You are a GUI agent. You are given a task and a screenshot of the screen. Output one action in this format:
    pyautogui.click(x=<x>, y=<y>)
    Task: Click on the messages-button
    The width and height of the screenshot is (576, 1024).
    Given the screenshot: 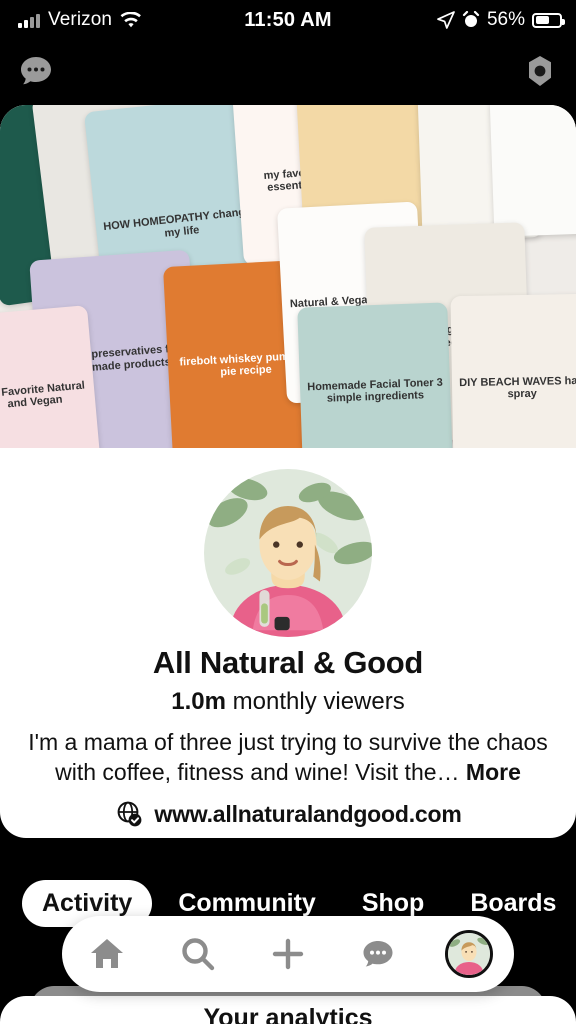 What is the action you would take?
    pyautogui.click(x=36, y=71)
    